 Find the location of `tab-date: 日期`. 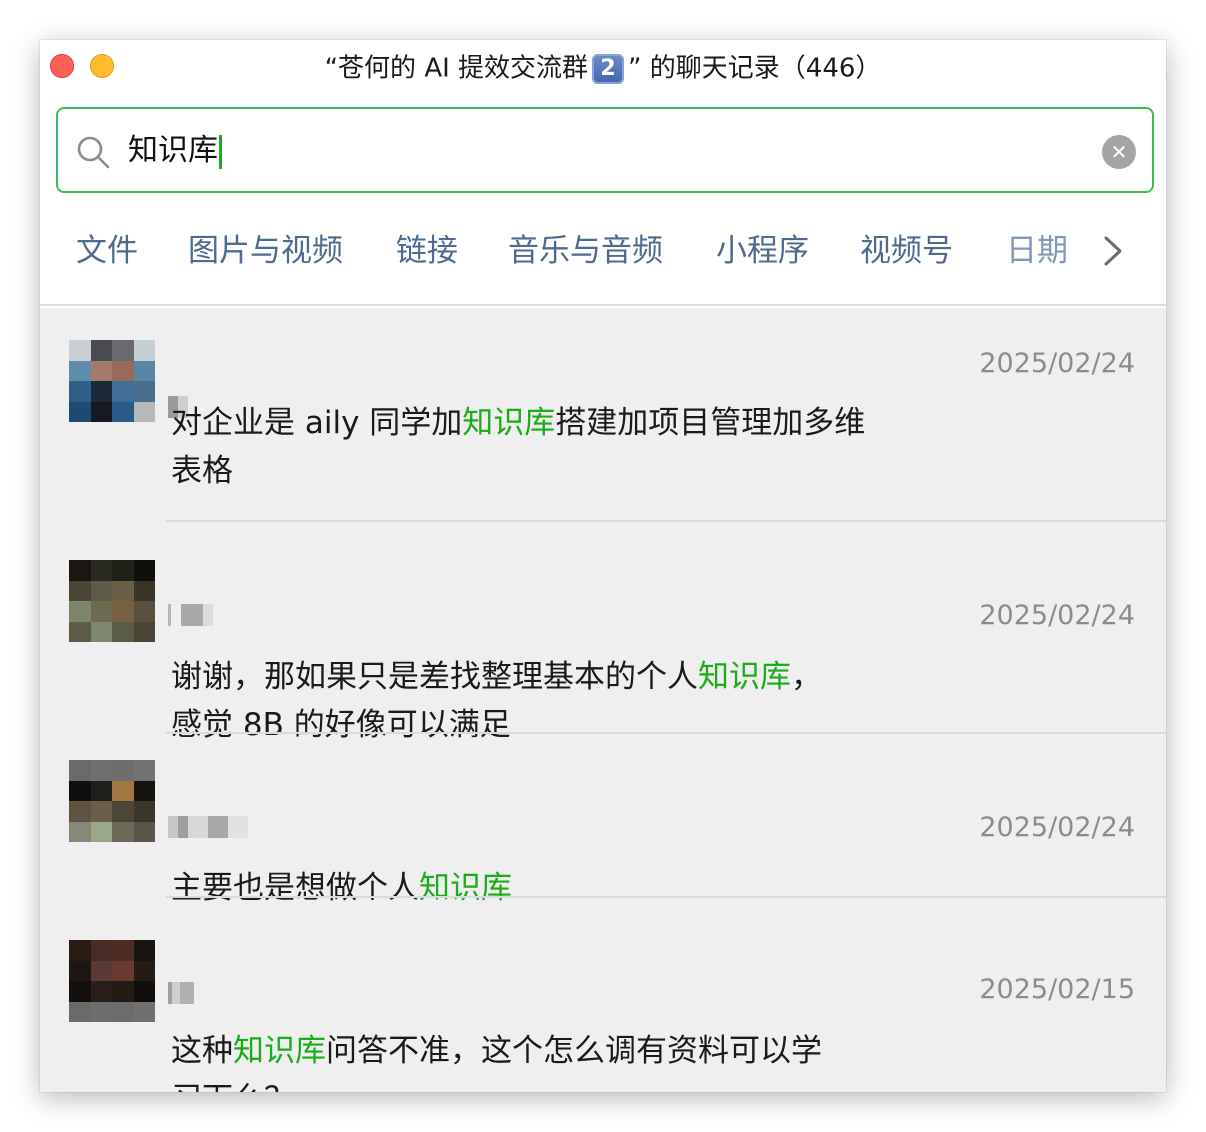

tab-date: 日期 is located at coordinates (1037, 251).